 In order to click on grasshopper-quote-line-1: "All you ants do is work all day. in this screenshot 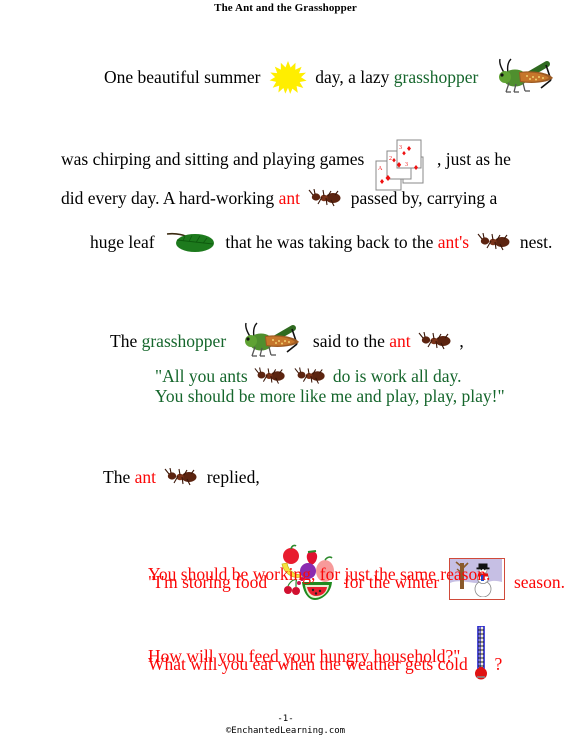, I will do `click(308, 376)`.